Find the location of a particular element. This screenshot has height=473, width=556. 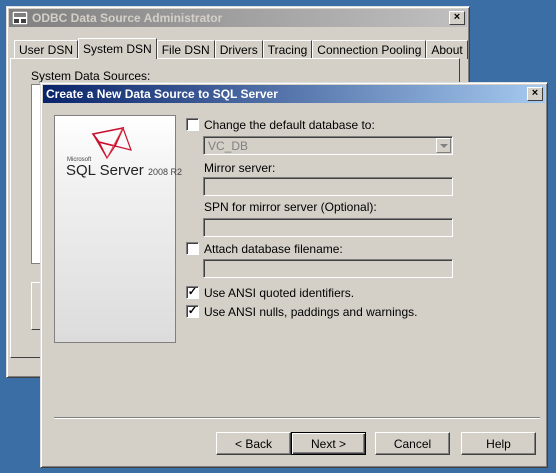

ansi-nulls-checkbox: ✓ is located at coordinates (192, 311).